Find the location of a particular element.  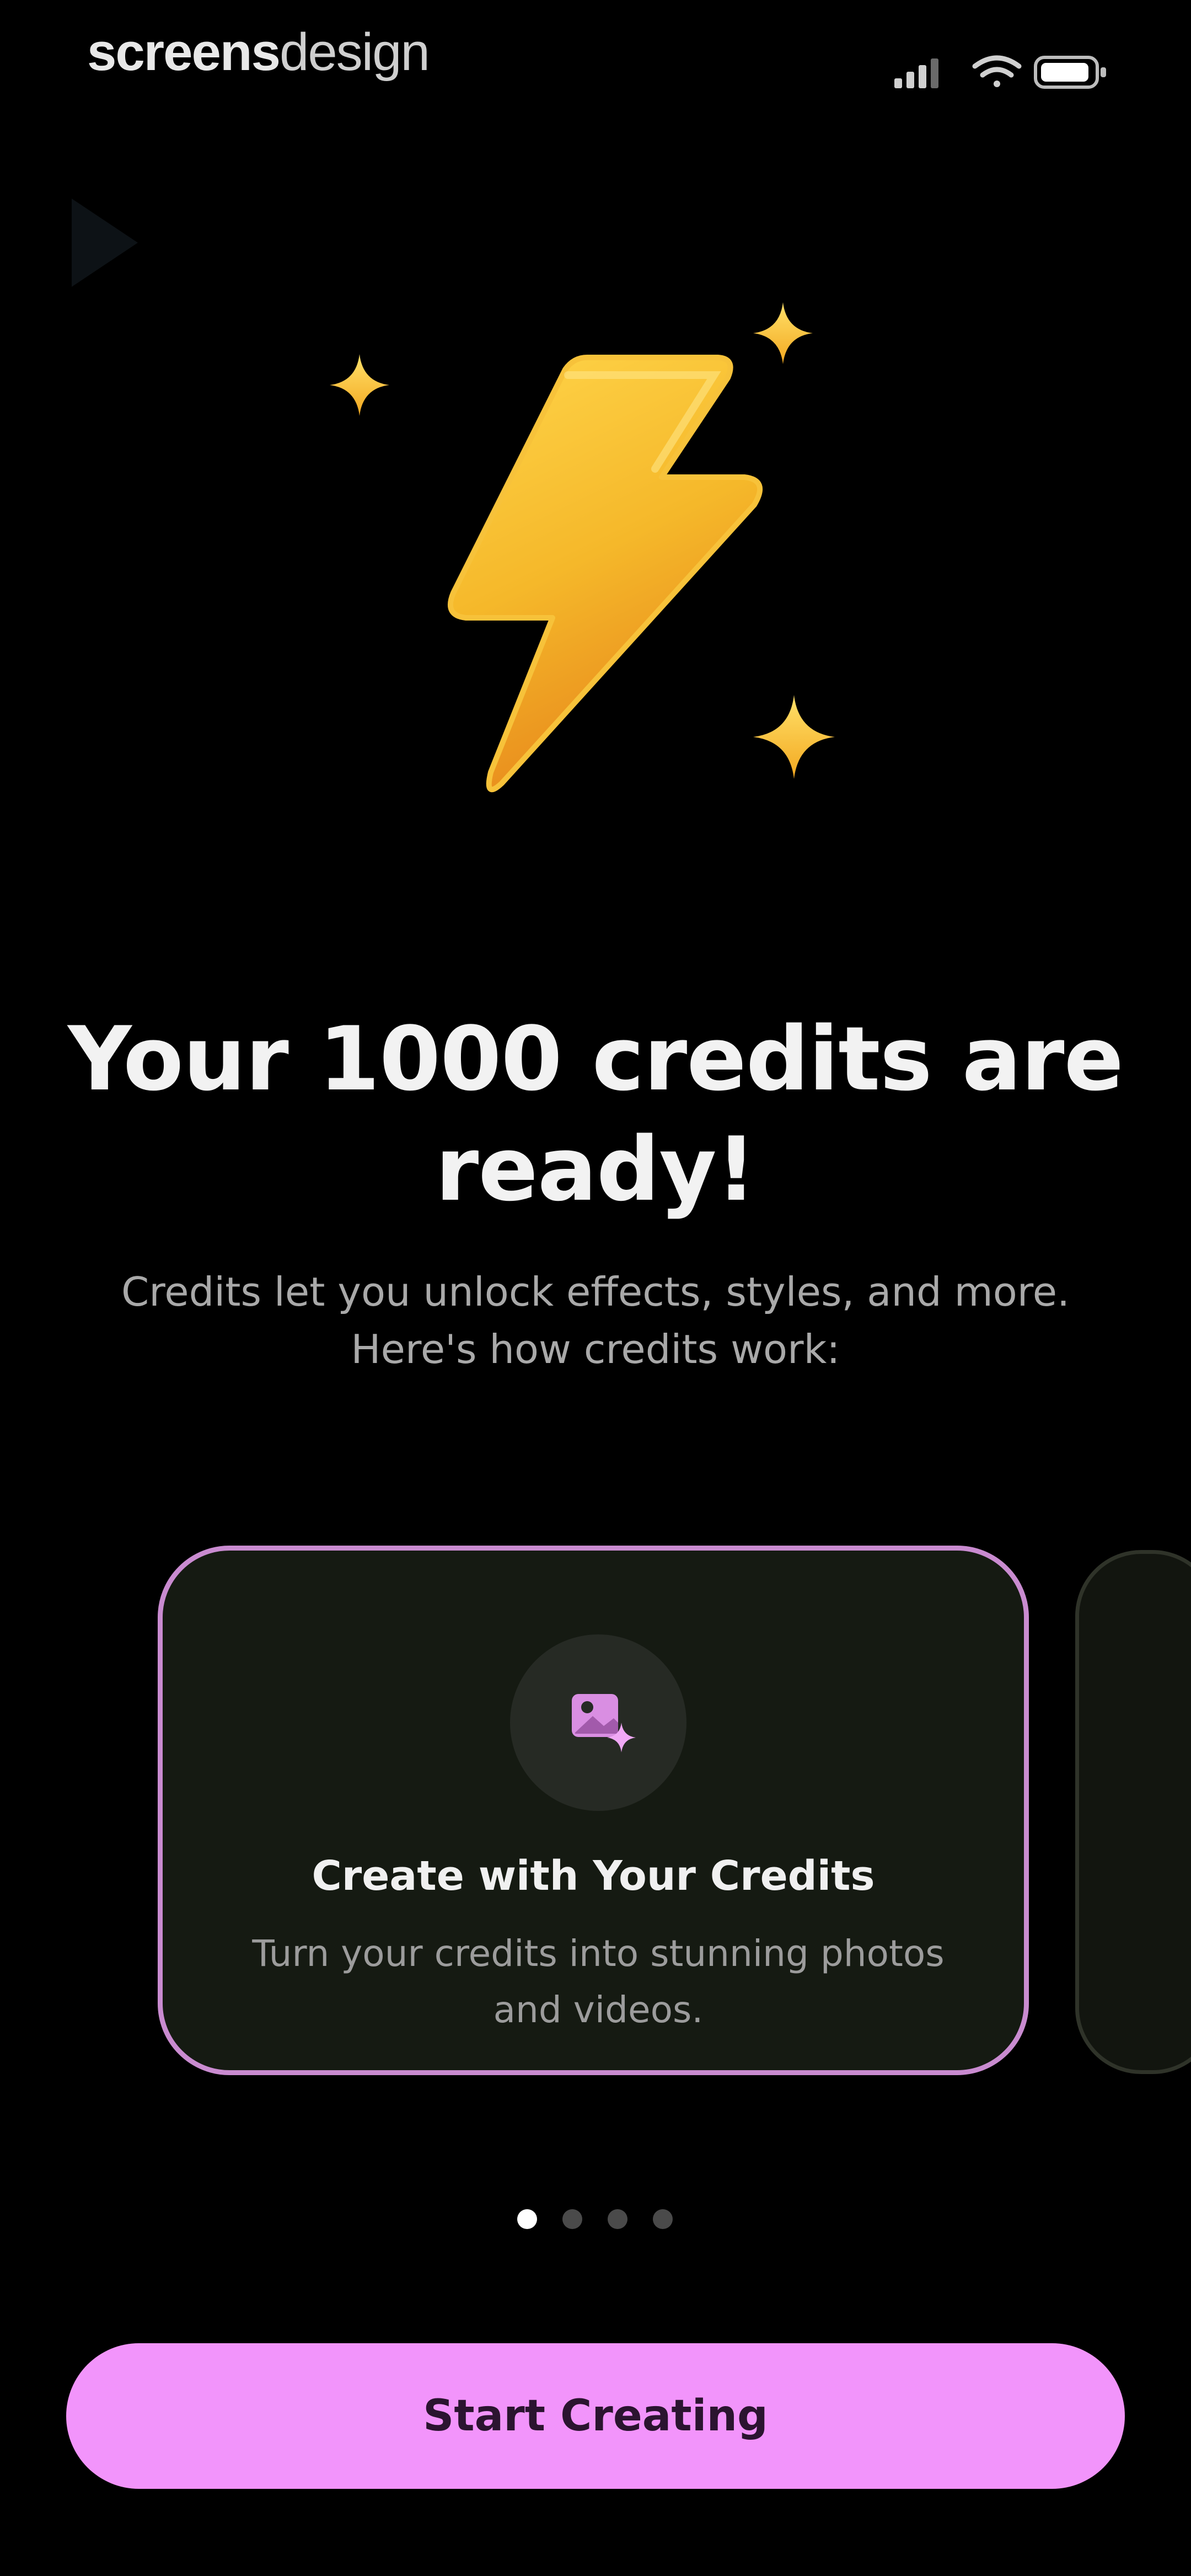

play-triangle-icon is located at coordinates (105, 243).